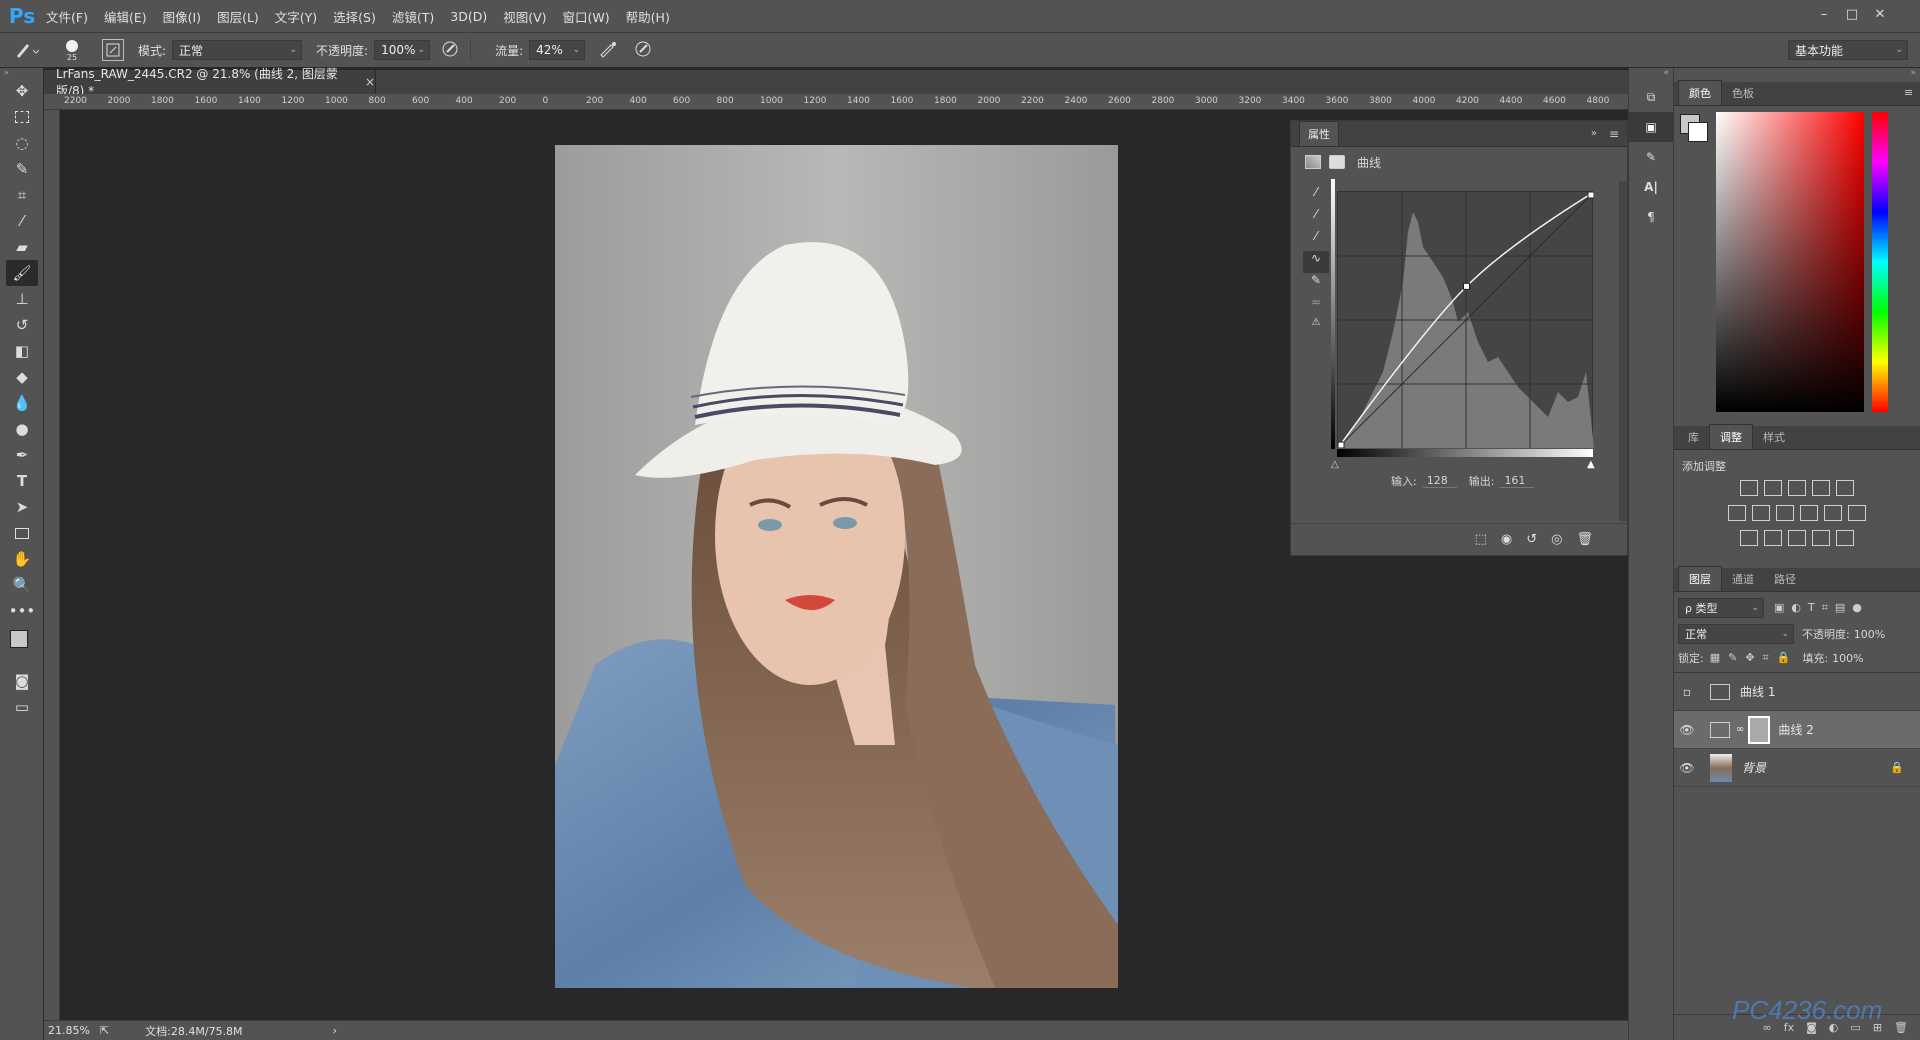  What do you see at coordinates (1687, 692) in the screenshot?
I see `visibility-off-icon: ▫` at bounding box center [1687, 692].